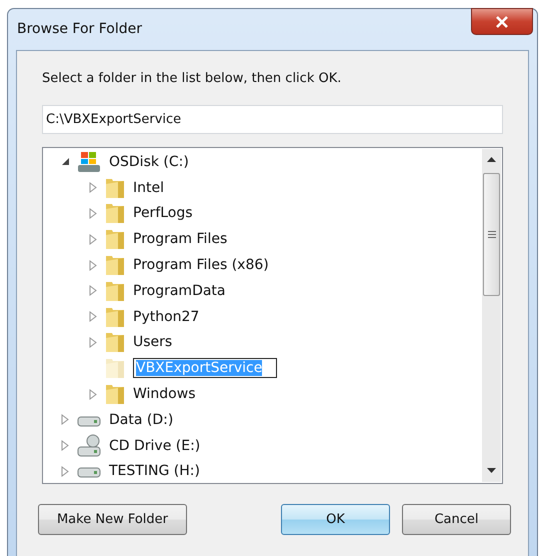 This screenshot has height=556, width=541. I want to click on tree-item: CD Drive (E:), so click(154, 446).